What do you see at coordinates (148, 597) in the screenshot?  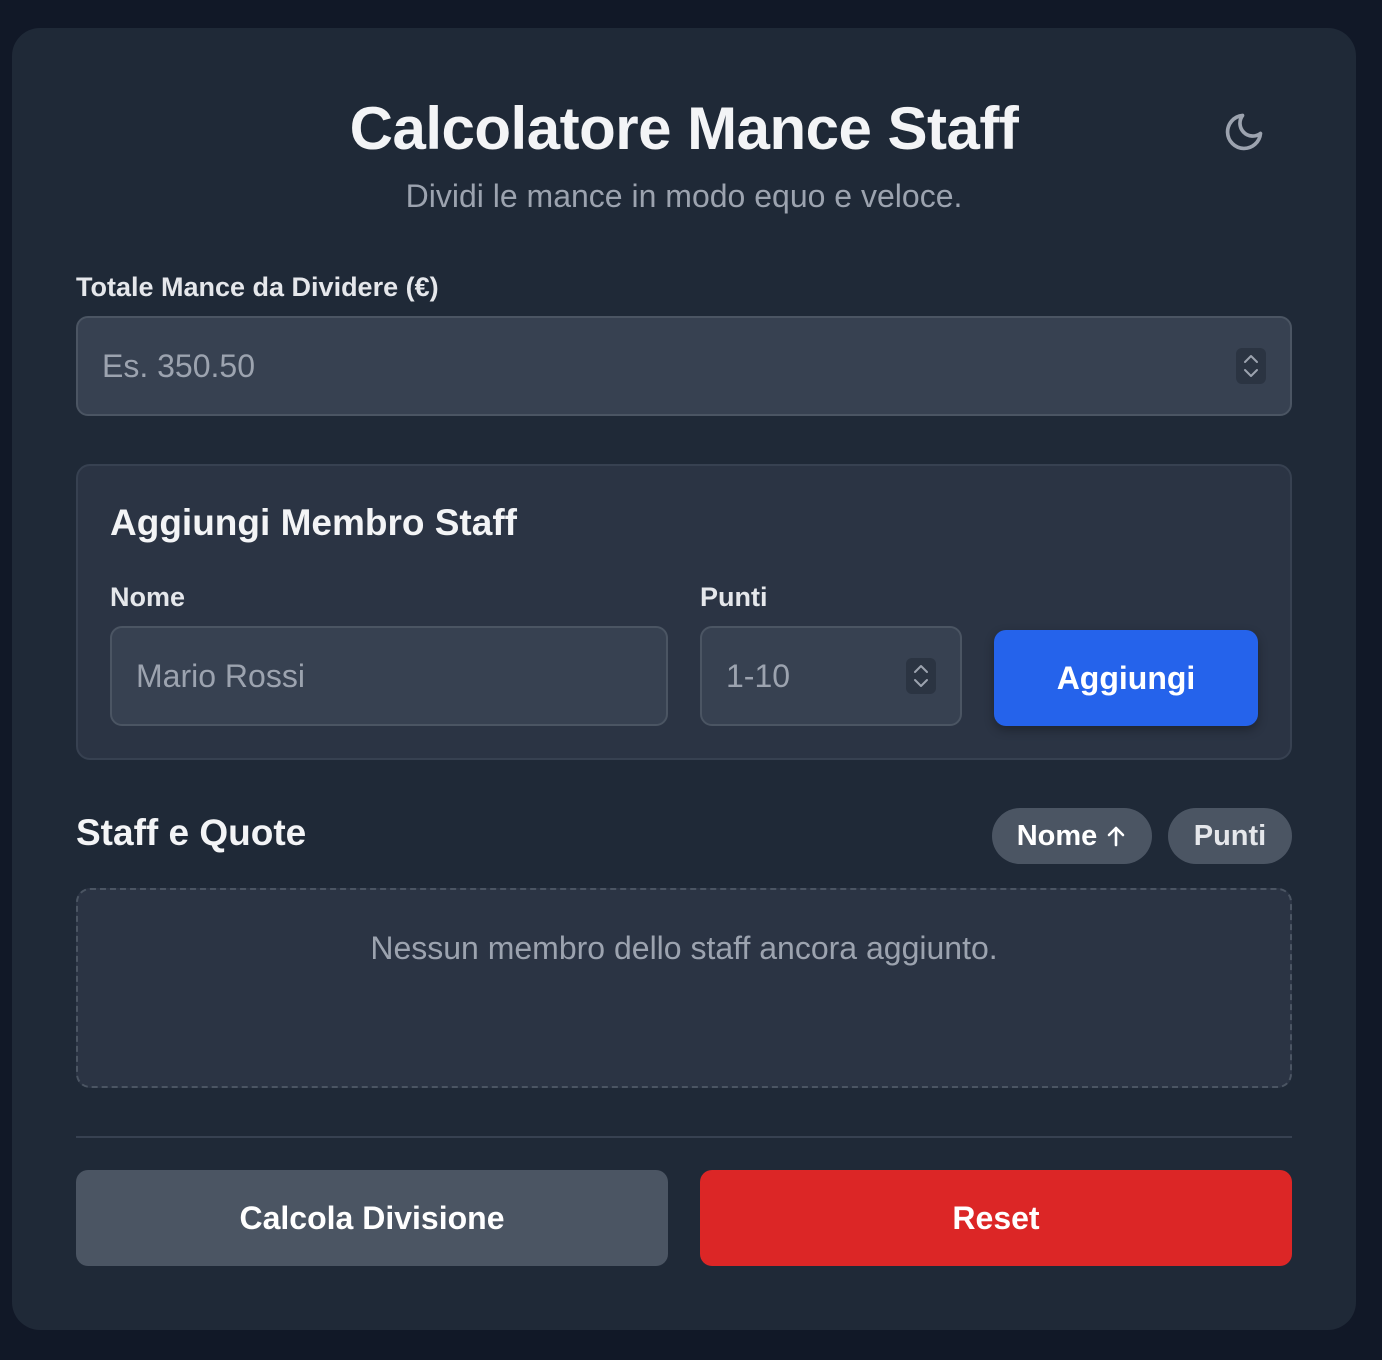 I see `name-label: Nome` at bounding box center [148, 597].